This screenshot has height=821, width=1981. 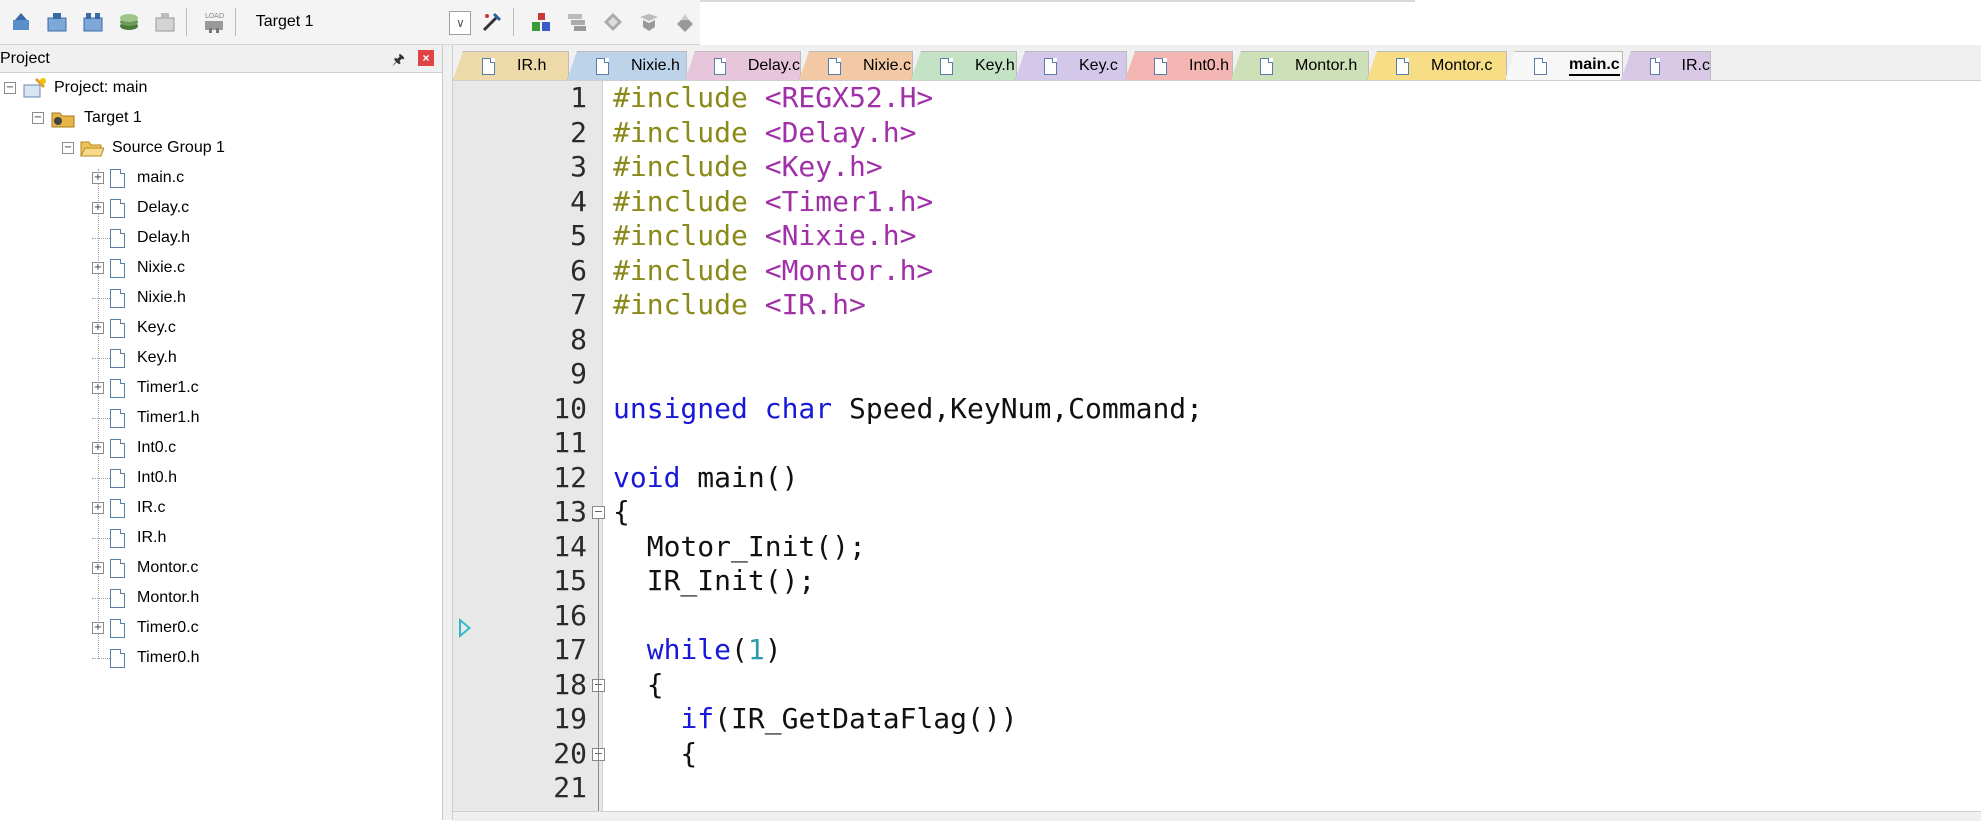 What do you see at coordinates (152, 537) in the screenshot?
I see `tree-file-label: IR.h` at bounding box center [152, 537].